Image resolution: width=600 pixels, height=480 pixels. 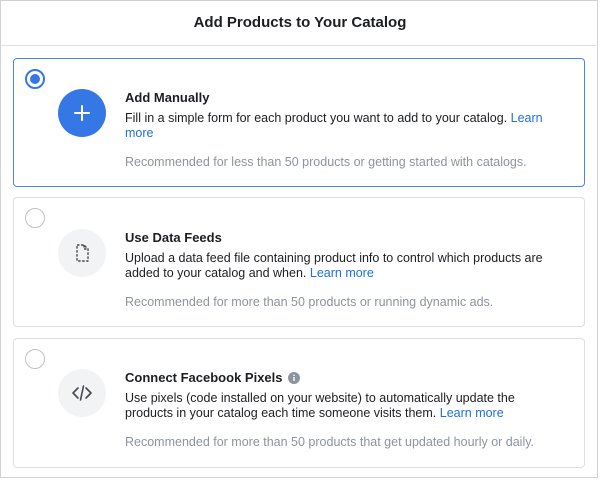 I want to click on title-divider, so click(x=299, y=45).